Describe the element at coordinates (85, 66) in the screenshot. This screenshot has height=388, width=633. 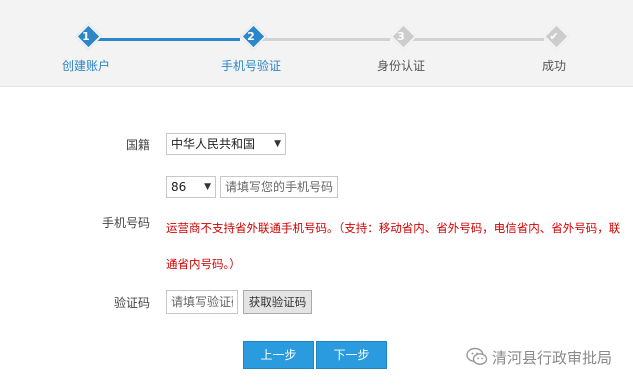
I see `step-label: 创建账户` at that location.